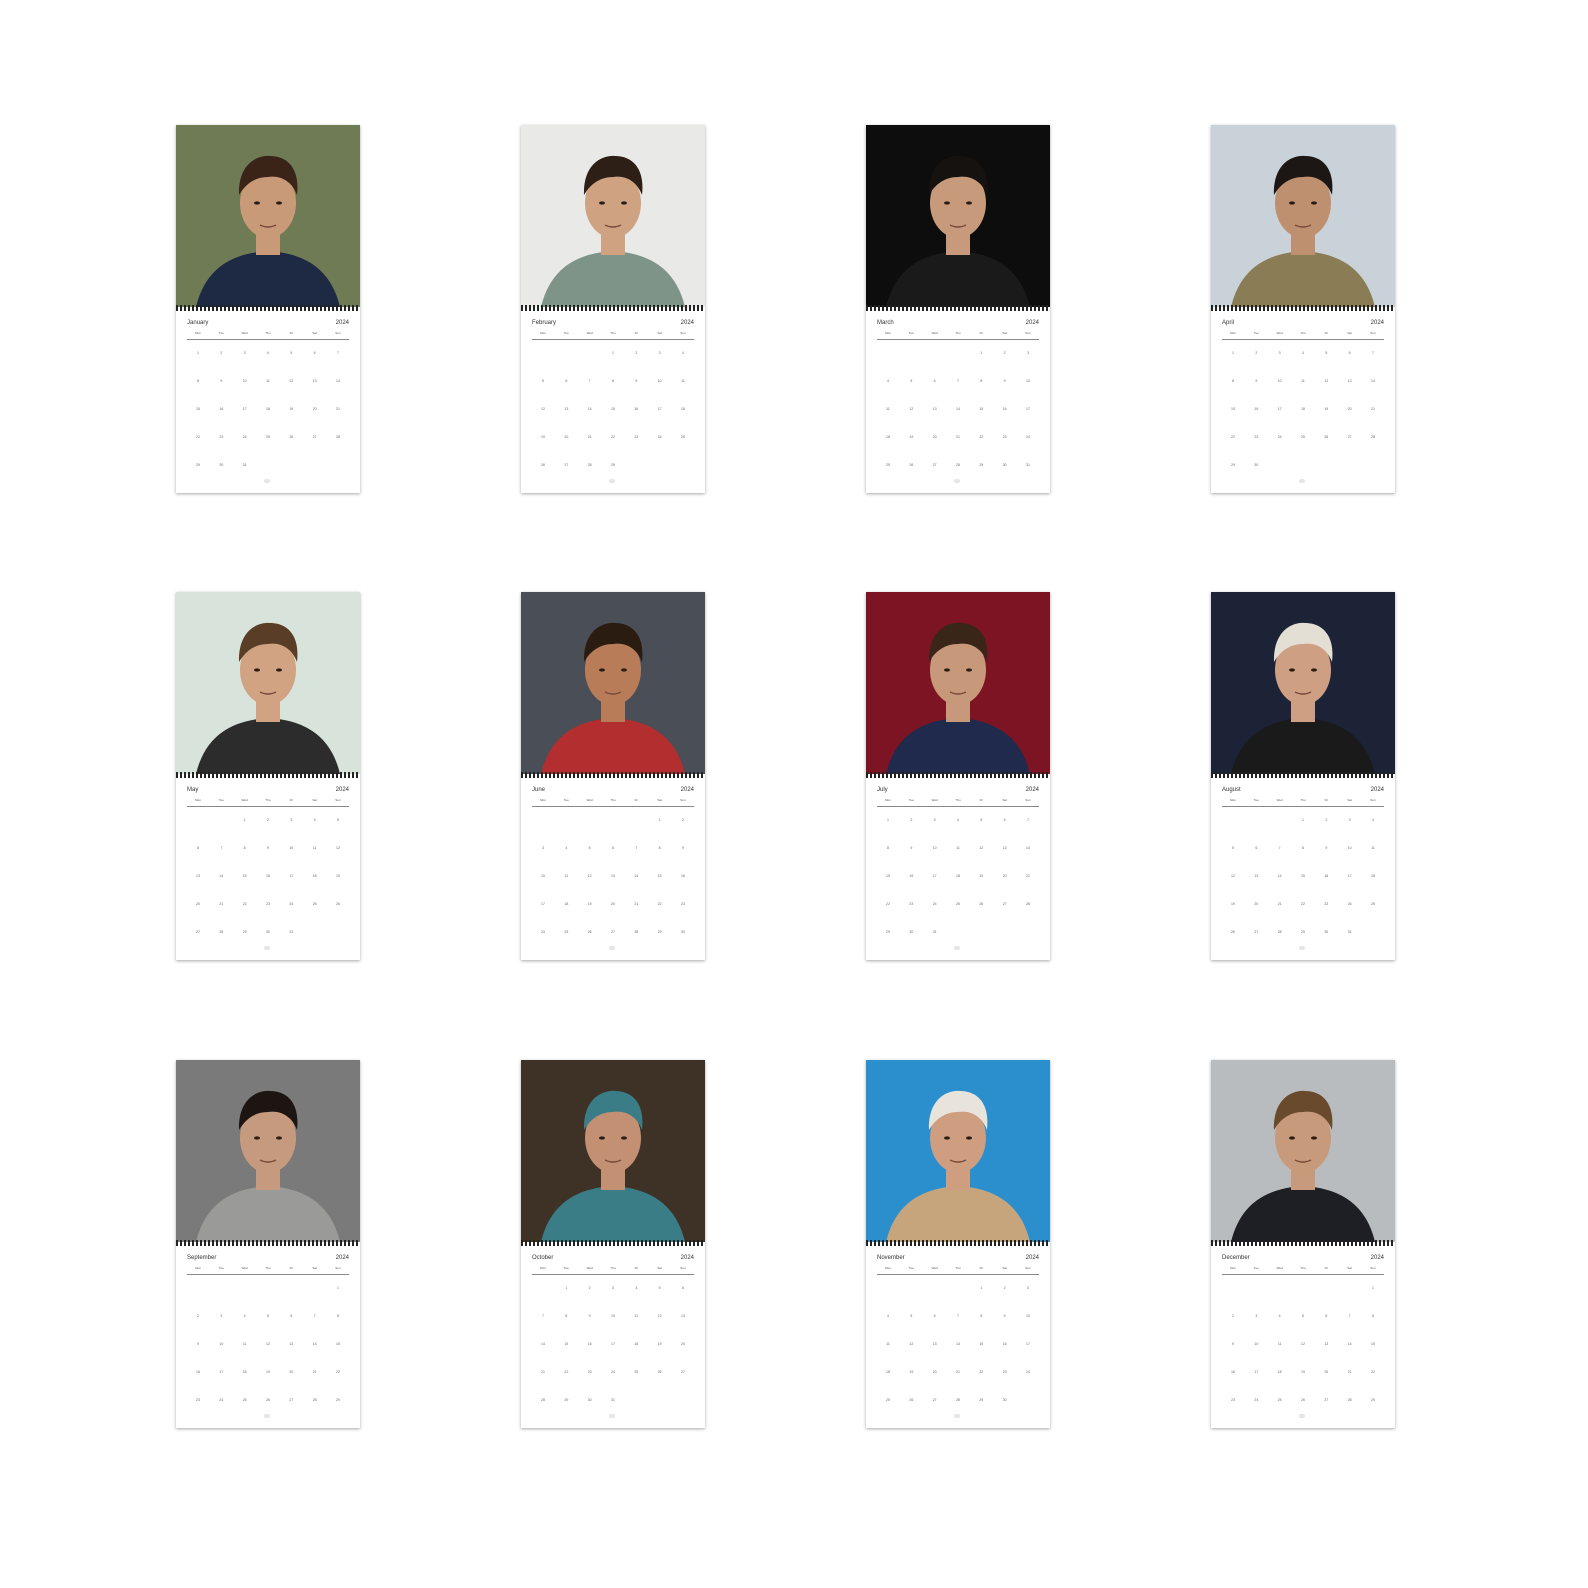 The image size is (1588, 1588). What do you see at coordinates (268, 683) in the screenshot?
I see `calendar-photo` at bounding box center [268, 683].